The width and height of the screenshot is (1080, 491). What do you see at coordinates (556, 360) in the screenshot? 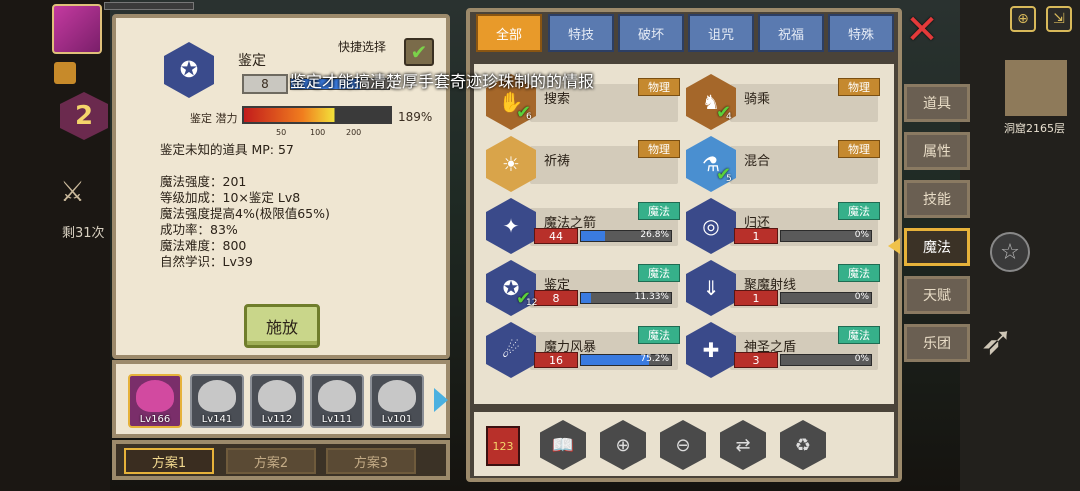
I see `skill-level: 16` at bounding box center [556, 360].